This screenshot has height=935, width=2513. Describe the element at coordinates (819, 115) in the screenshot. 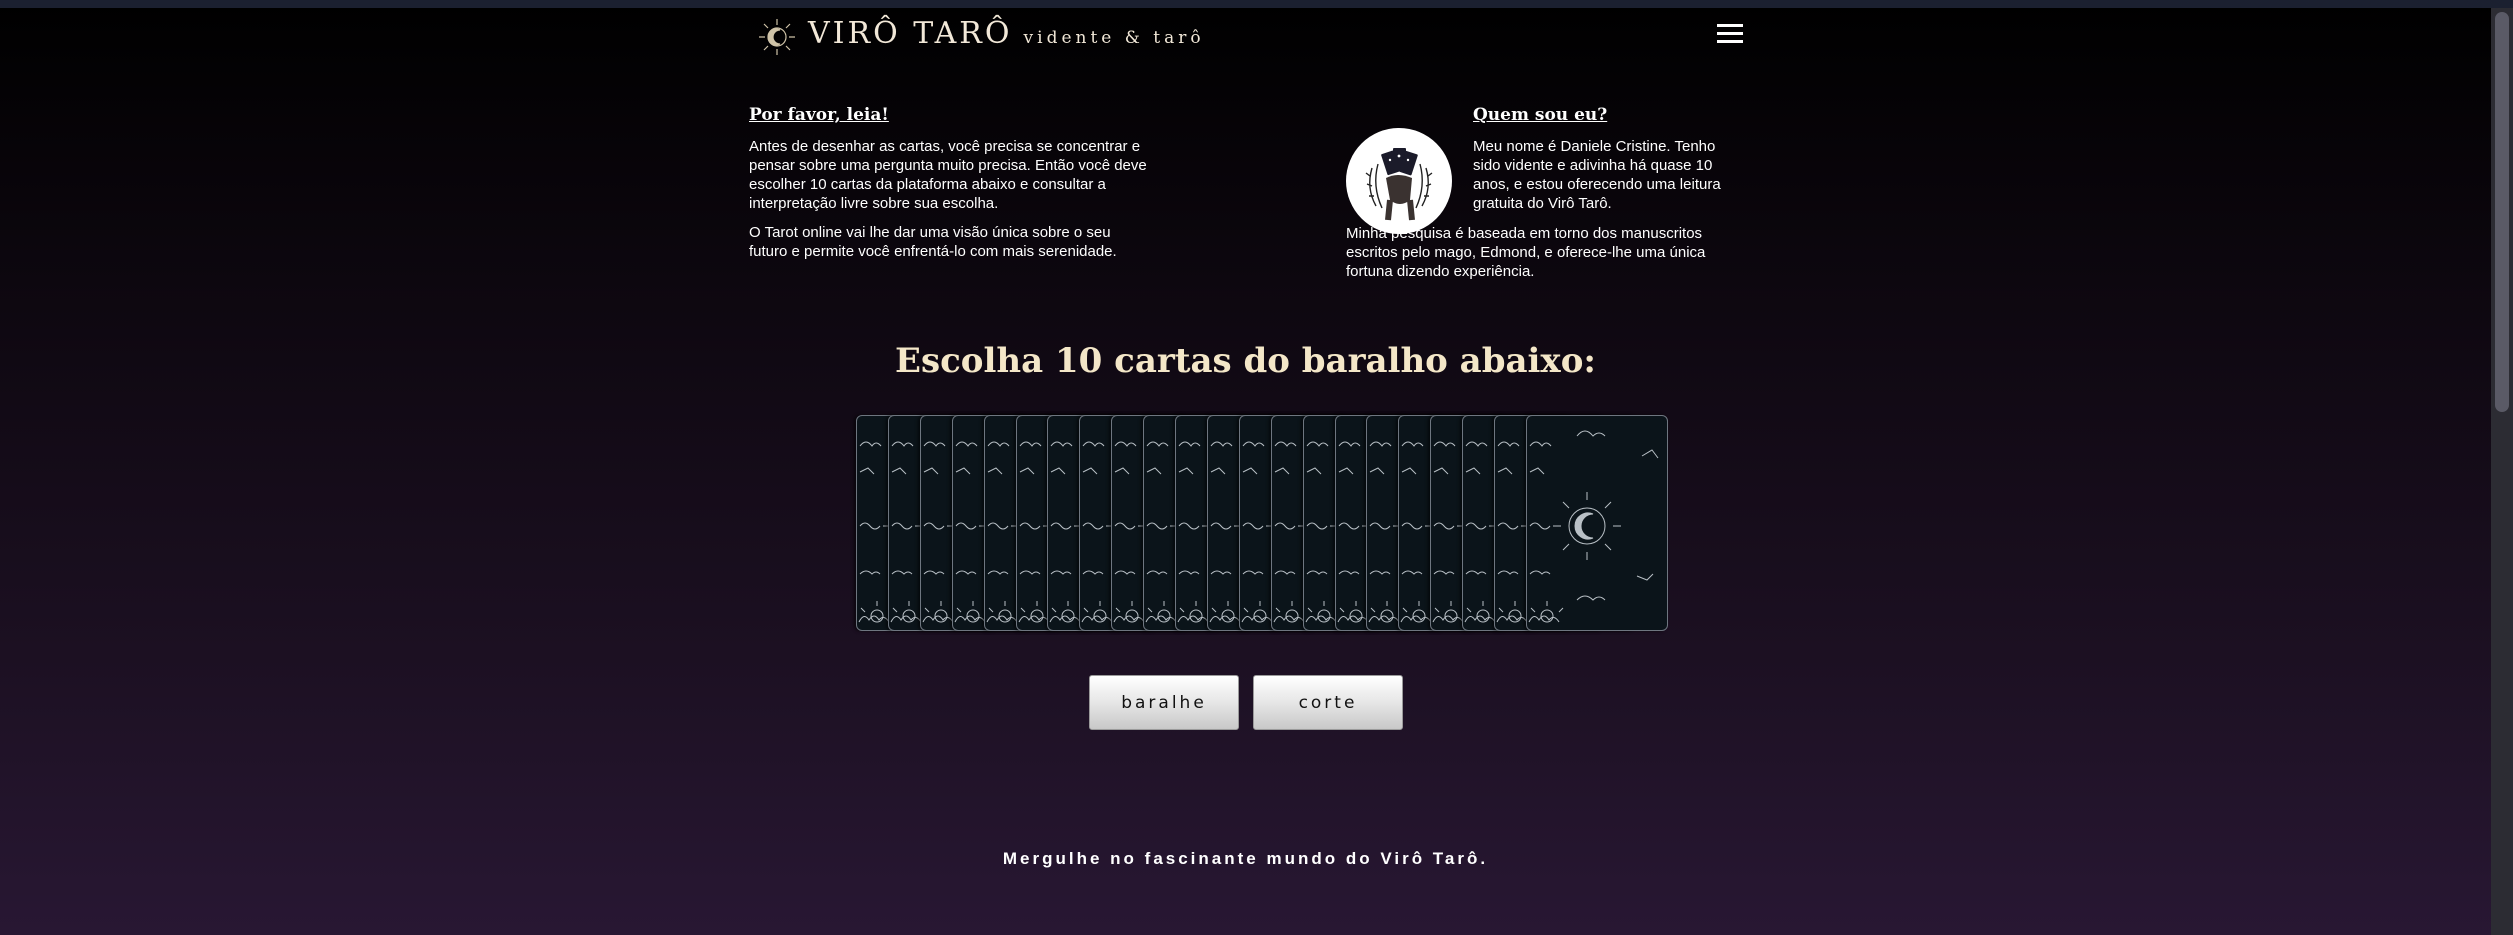

I see `intro-title: Por favor, leia!` at that location.